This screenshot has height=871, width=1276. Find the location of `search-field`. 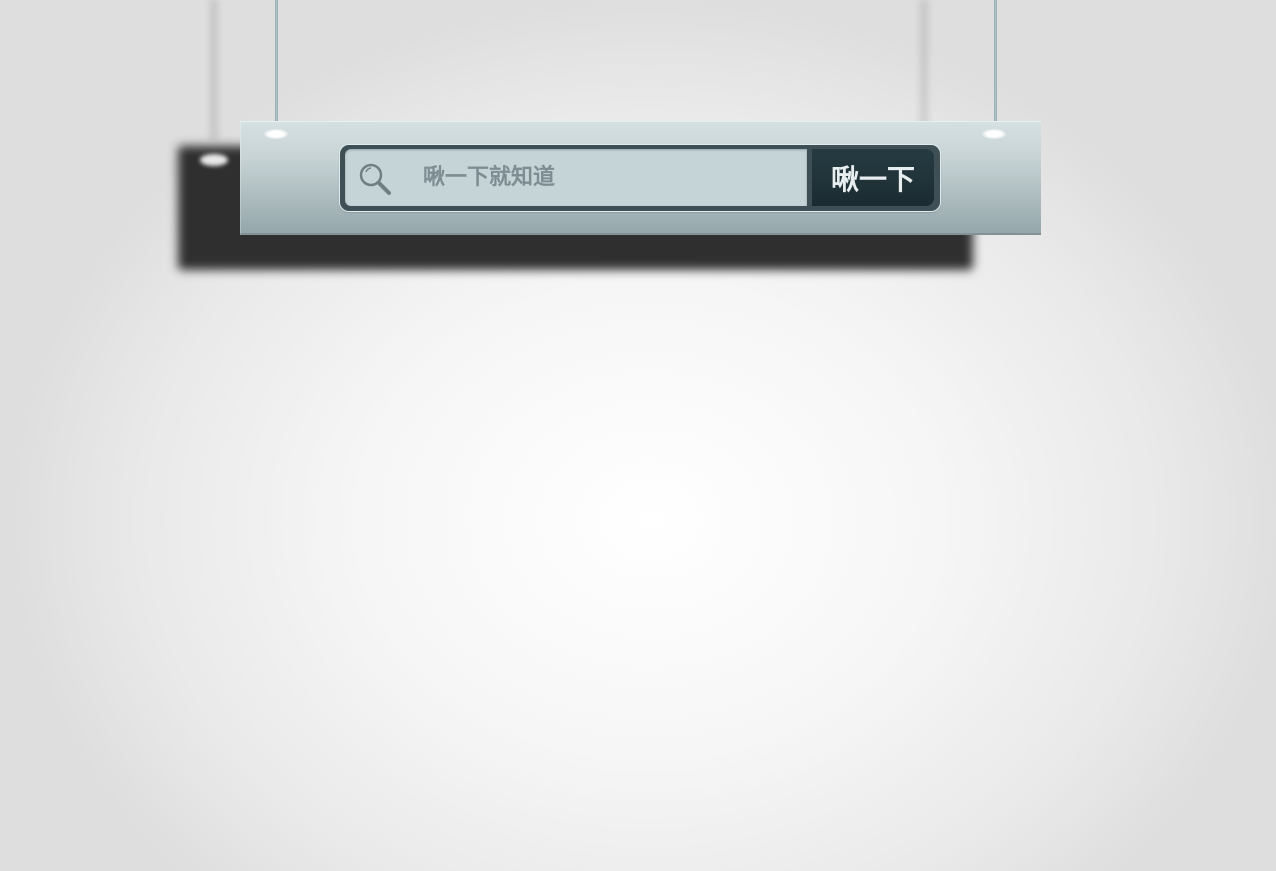

search-field is located at coordinates (576, 177).